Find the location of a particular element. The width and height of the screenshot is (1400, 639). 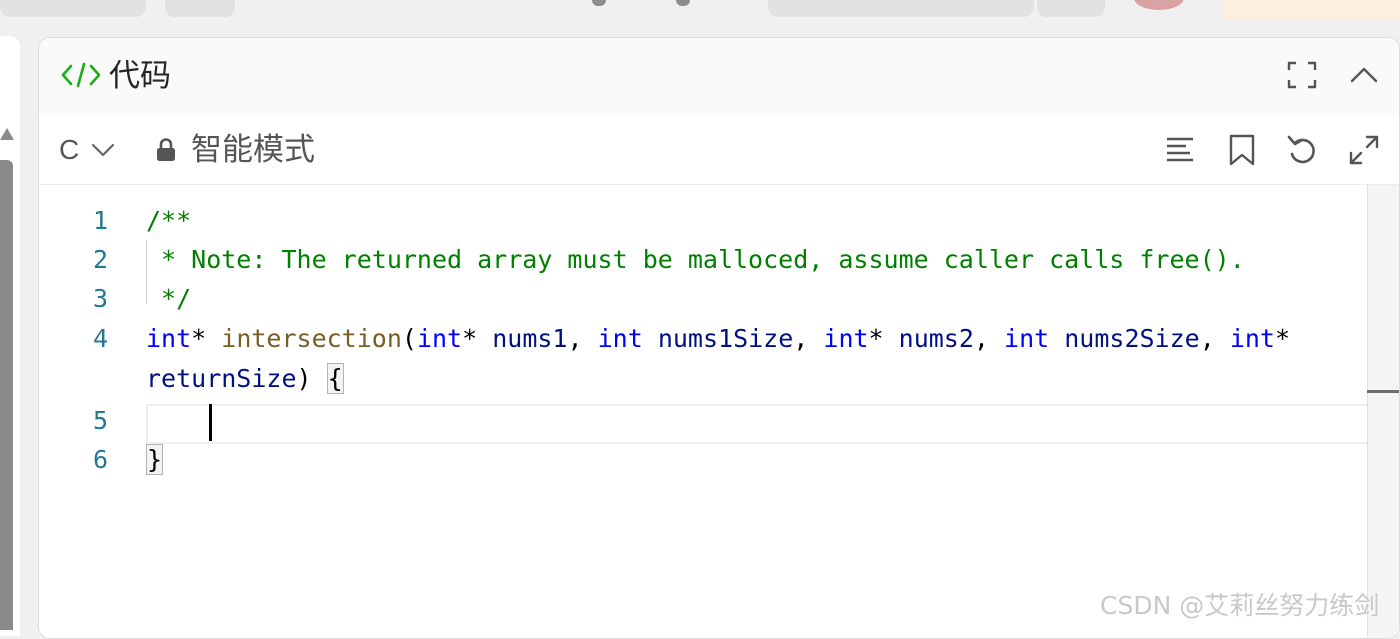

fullscreen-icon is located at coordinates (1302, 75).